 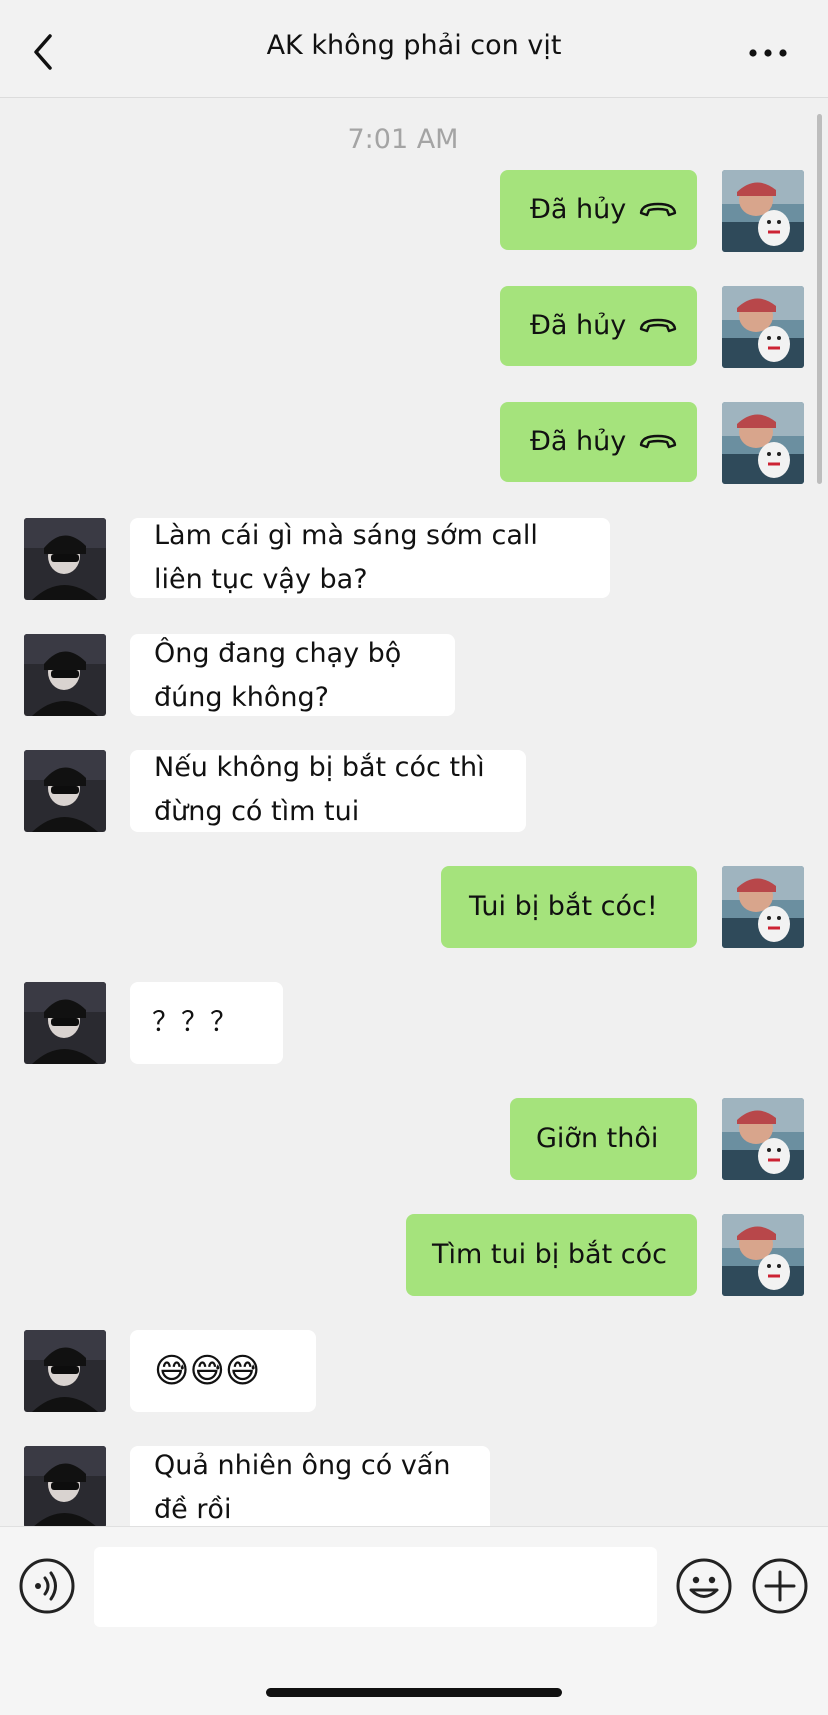 I want to click on message-bubble-me: Tui bị bắt cóc!, so click(x=569, y=907).